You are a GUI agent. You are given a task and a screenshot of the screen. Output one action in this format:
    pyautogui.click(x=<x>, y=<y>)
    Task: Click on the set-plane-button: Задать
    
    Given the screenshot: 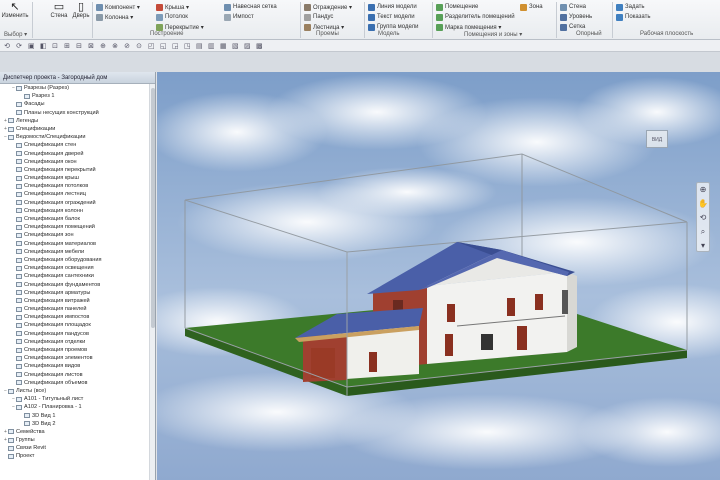 What is the action you would take?
    pyautogui.click(x=630, y=7)
    